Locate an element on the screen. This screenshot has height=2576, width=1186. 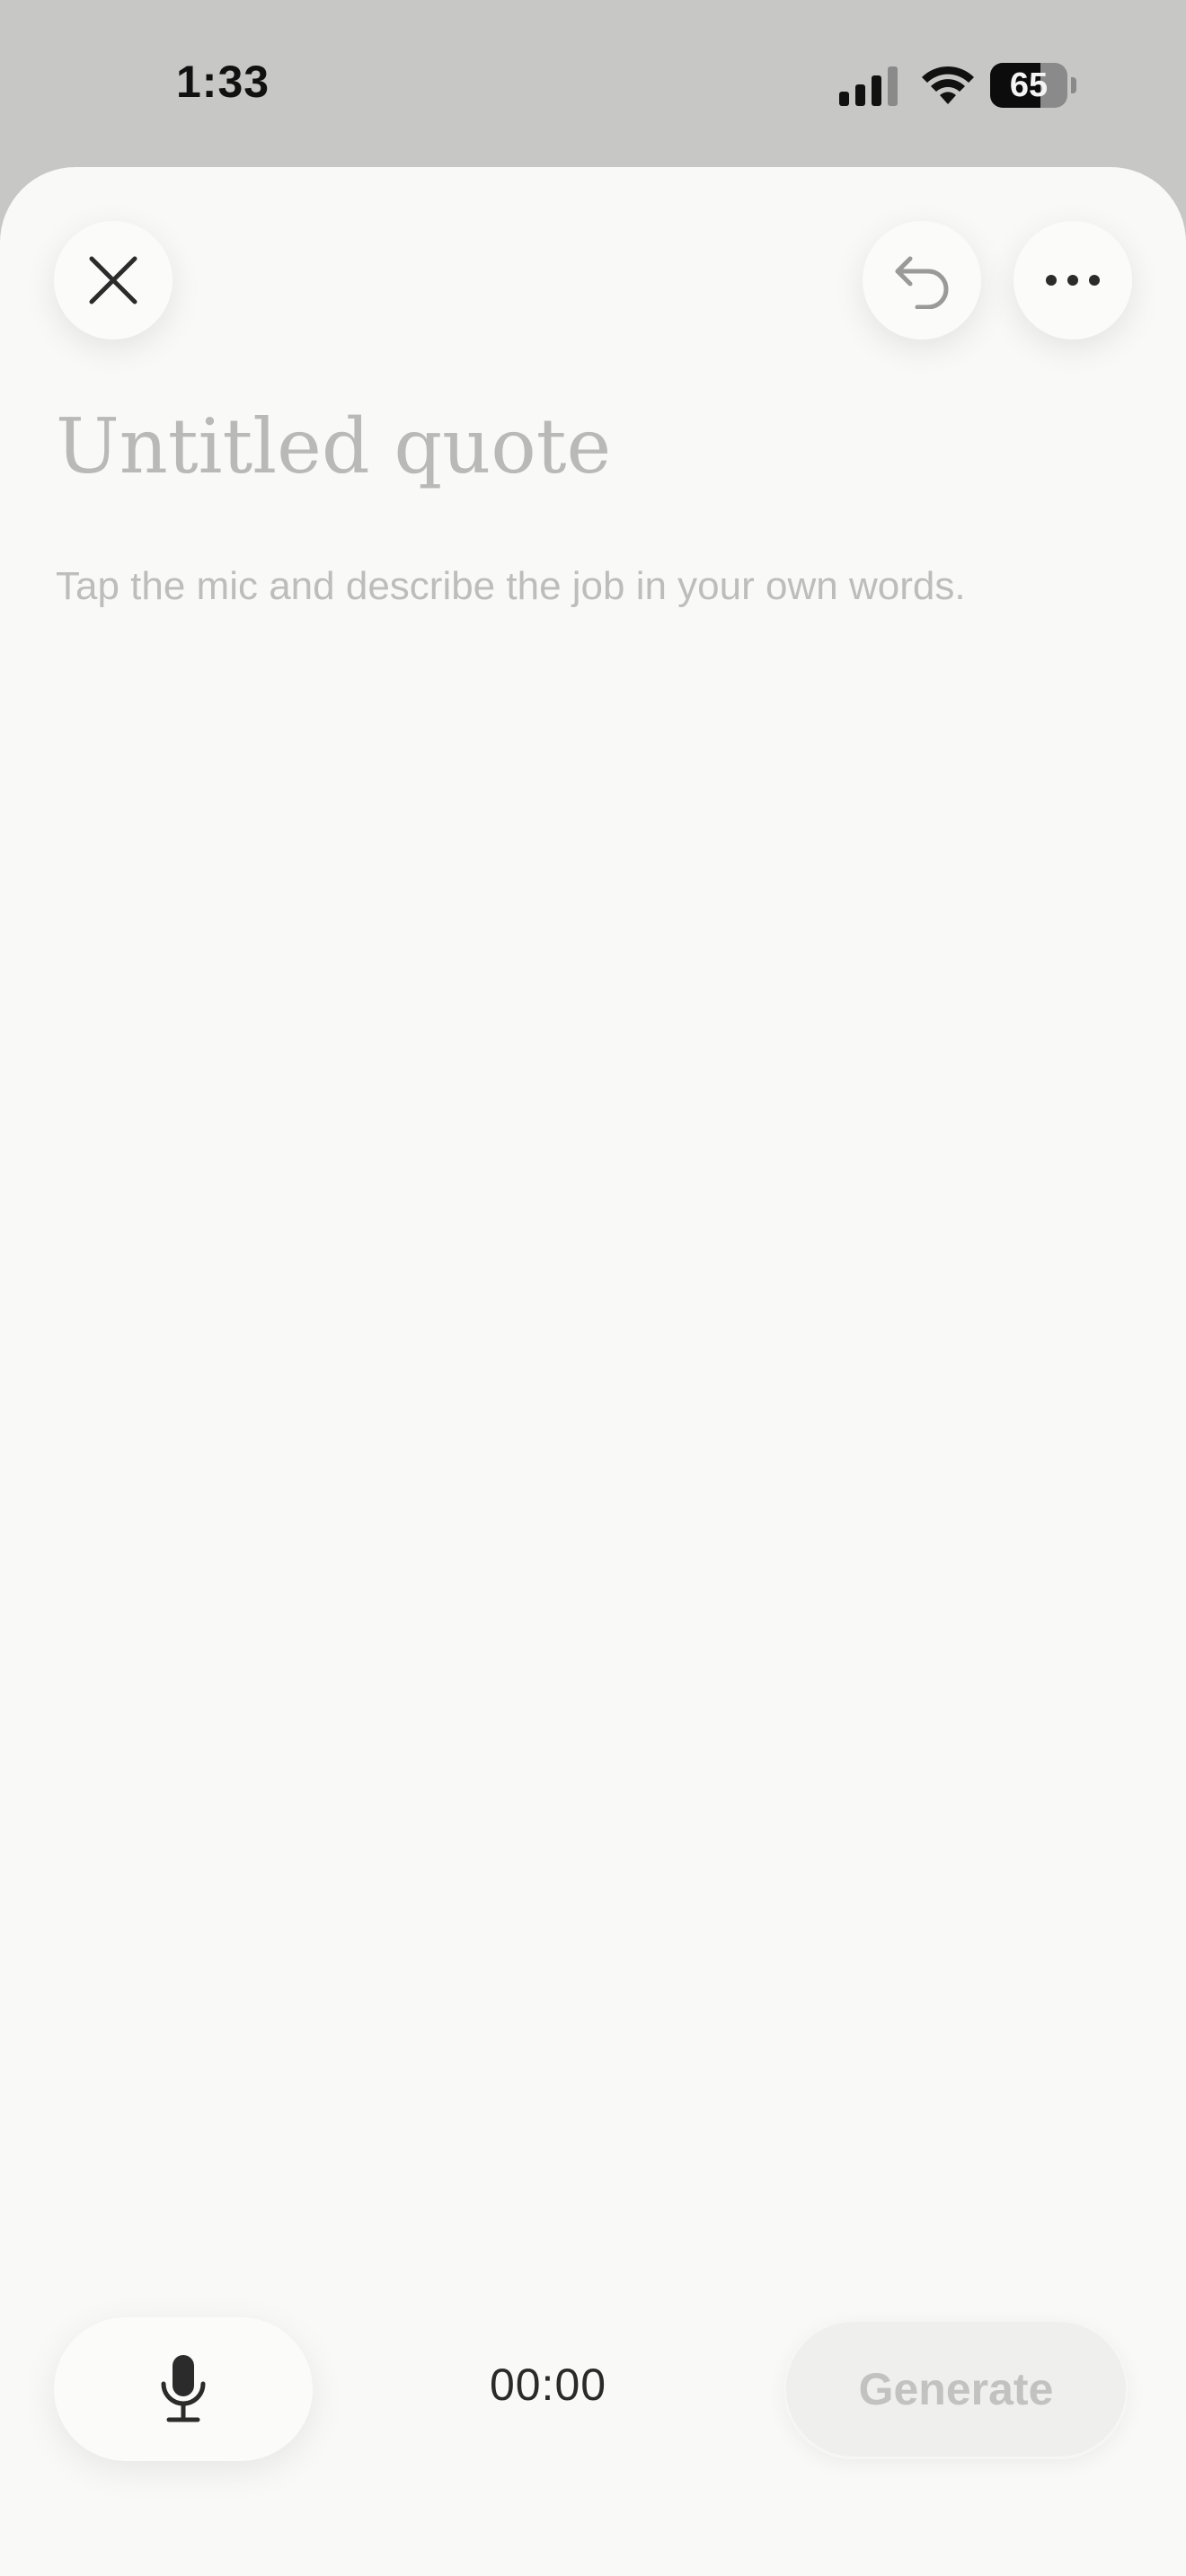
microphone-icon is located at coordinates (183, 2388).